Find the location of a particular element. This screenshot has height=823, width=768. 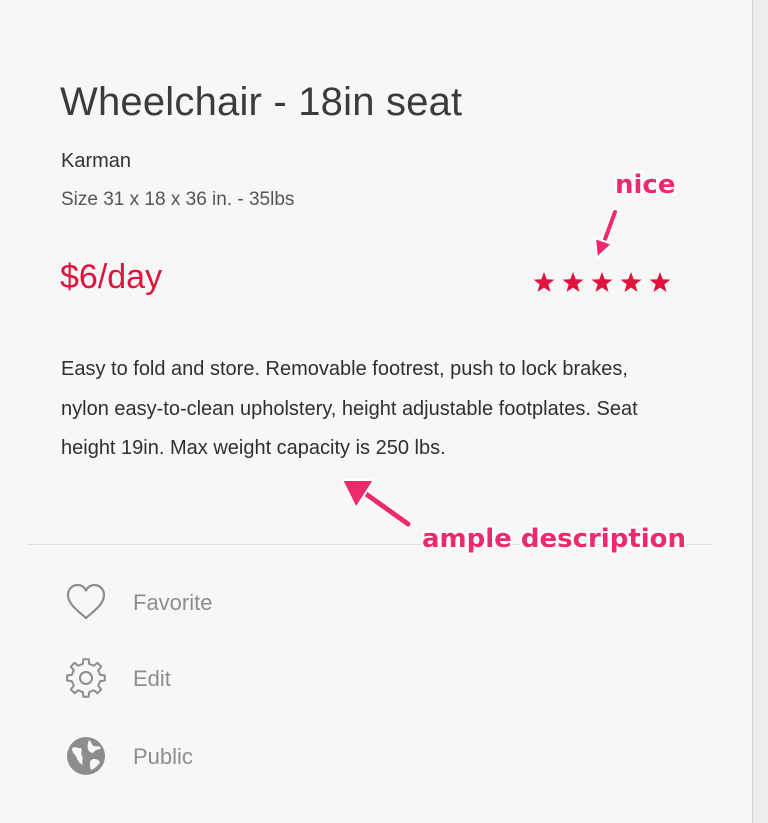

price-amount: $6 is located at coordinates (79, 277).